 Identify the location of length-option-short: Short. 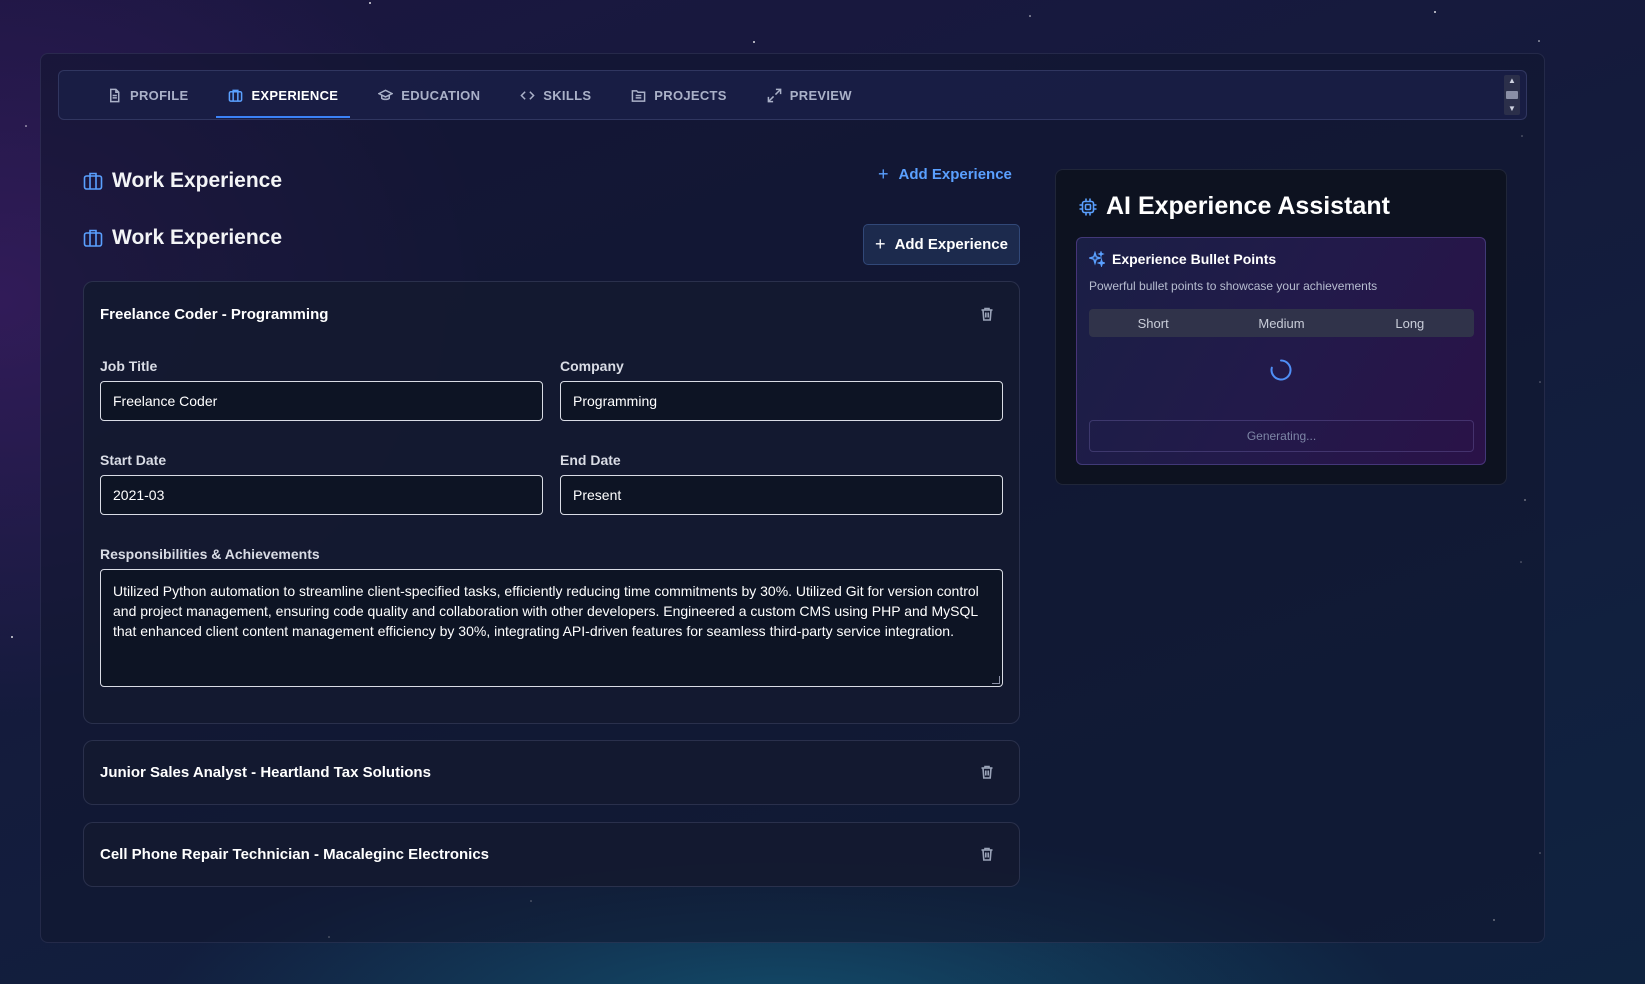
(1153, 323).